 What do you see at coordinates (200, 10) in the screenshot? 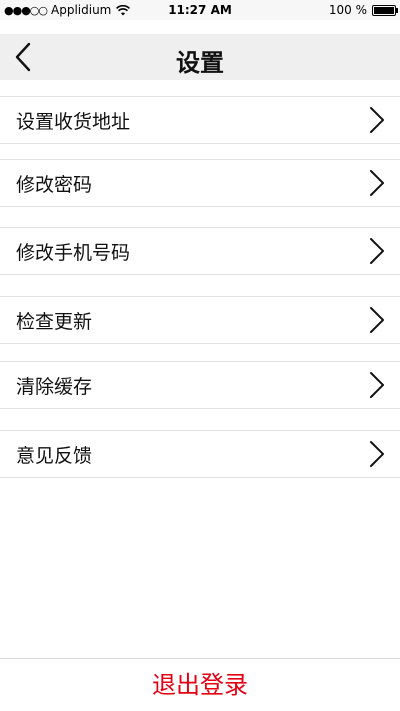
I see `status-bar: ●●●○○ Applidium 11:27 AM 100 %` at bounding box center [200, 10].